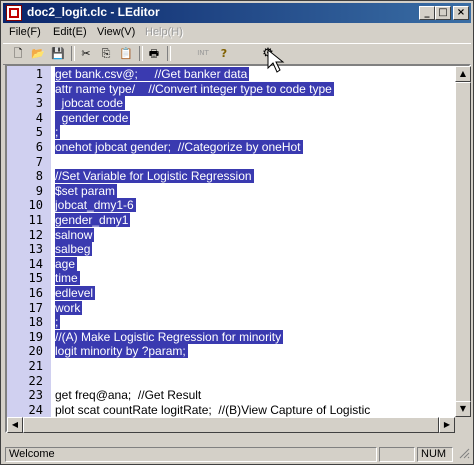  I want to click on line-number: 4, so click(39, 117).